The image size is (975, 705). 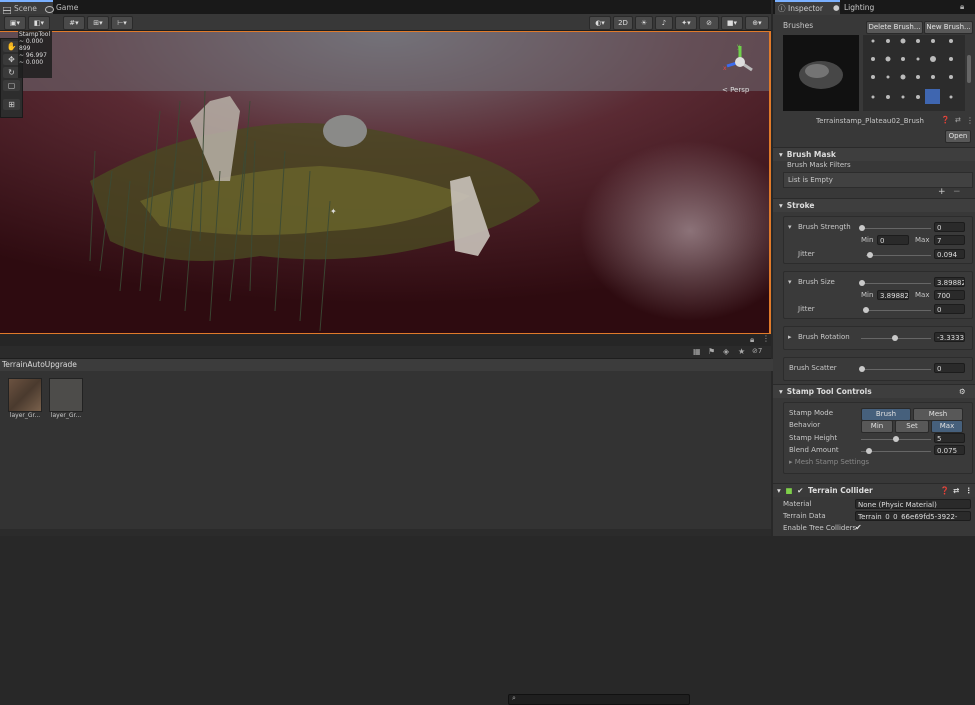 What do you see at coordinates (949, 240) in the screenshot?
I see `strength-max-field: 7` at bounding box center [949, 240].